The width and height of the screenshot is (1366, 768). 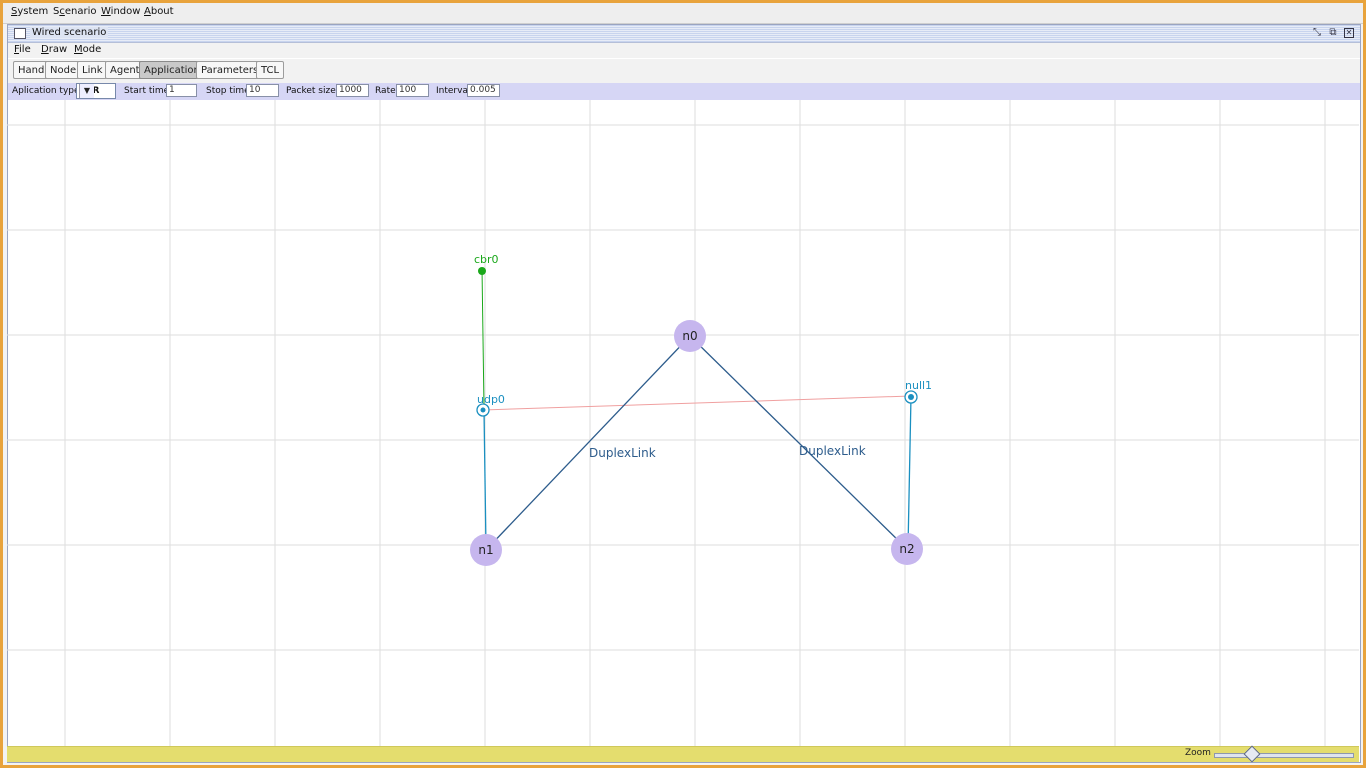 I want to click on window-menu-label: indow, so click(x=125, y=11).